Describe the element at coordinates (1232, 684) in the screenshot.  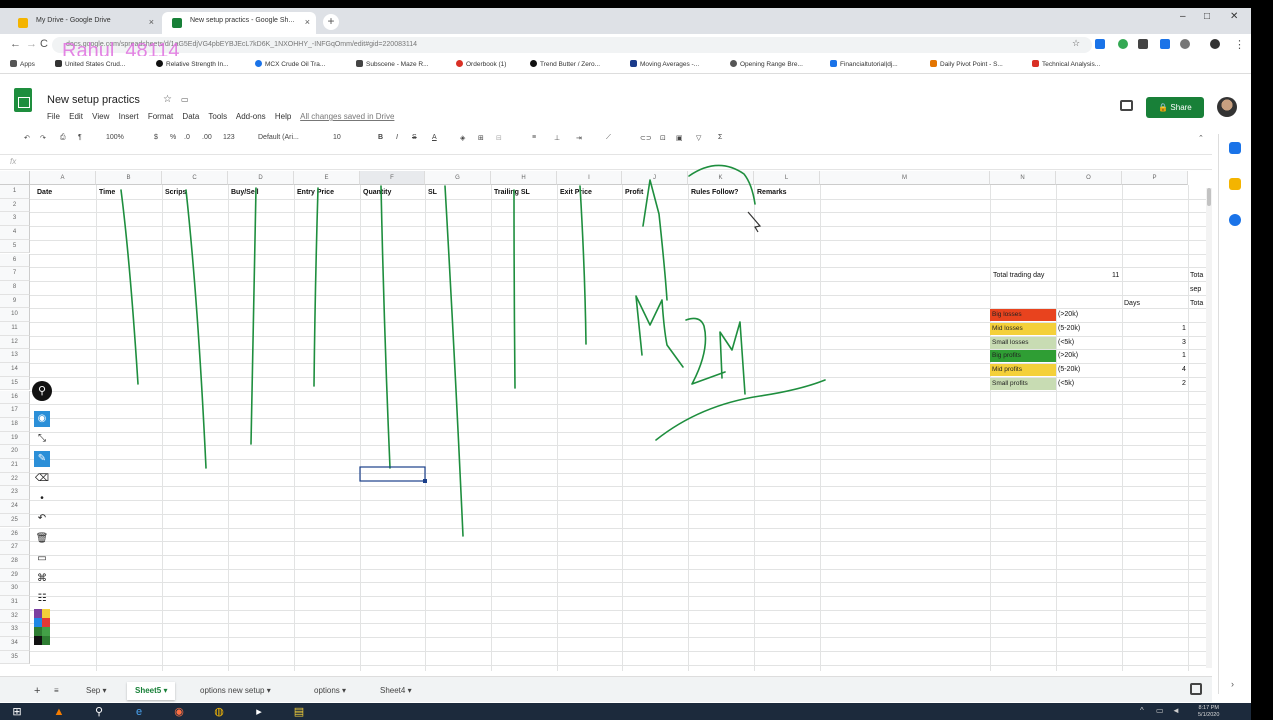
I see `expand-icon: ›` at that location.